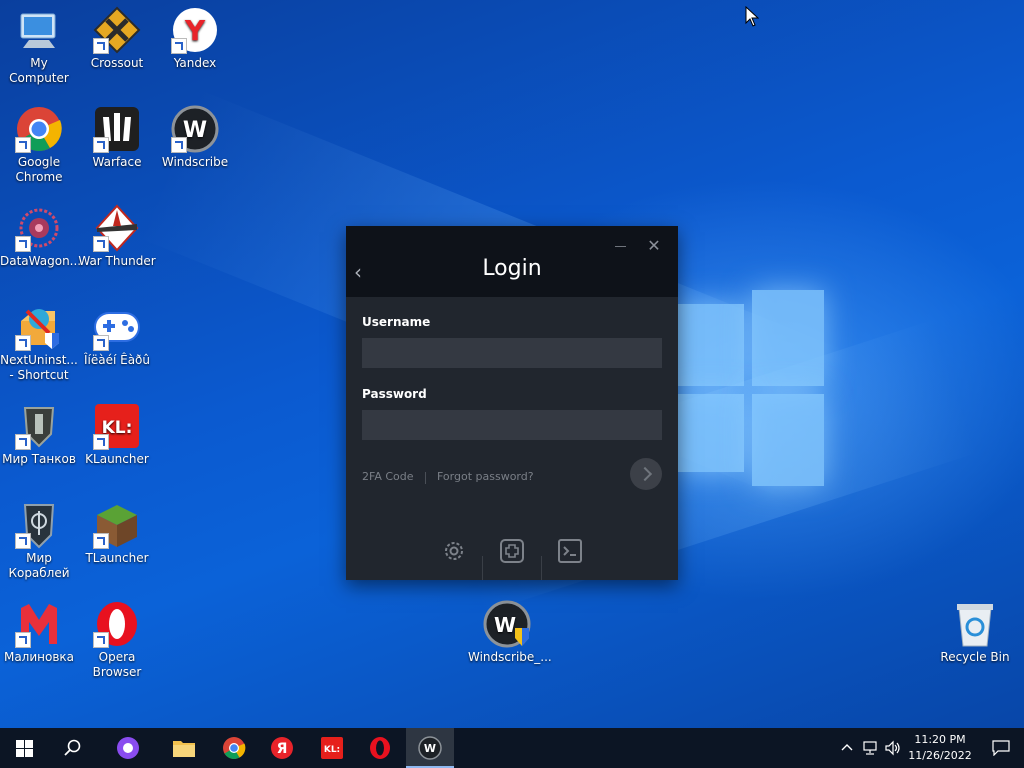  What do you see at coordinates (39, 431) in the screenshot?
I see `desktop-icon-mir-tankov: Мир Танков` at bounding box center [39, 431].